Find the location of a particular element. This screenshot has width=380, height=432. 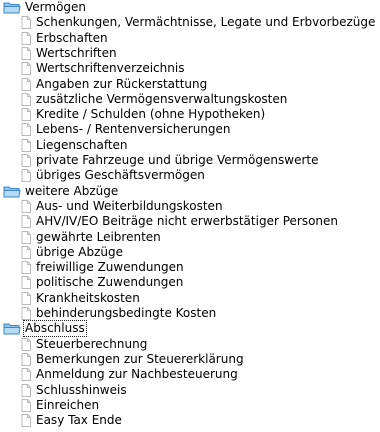

tree-item-label: Wertschriften is located at coordinates (76, 52).